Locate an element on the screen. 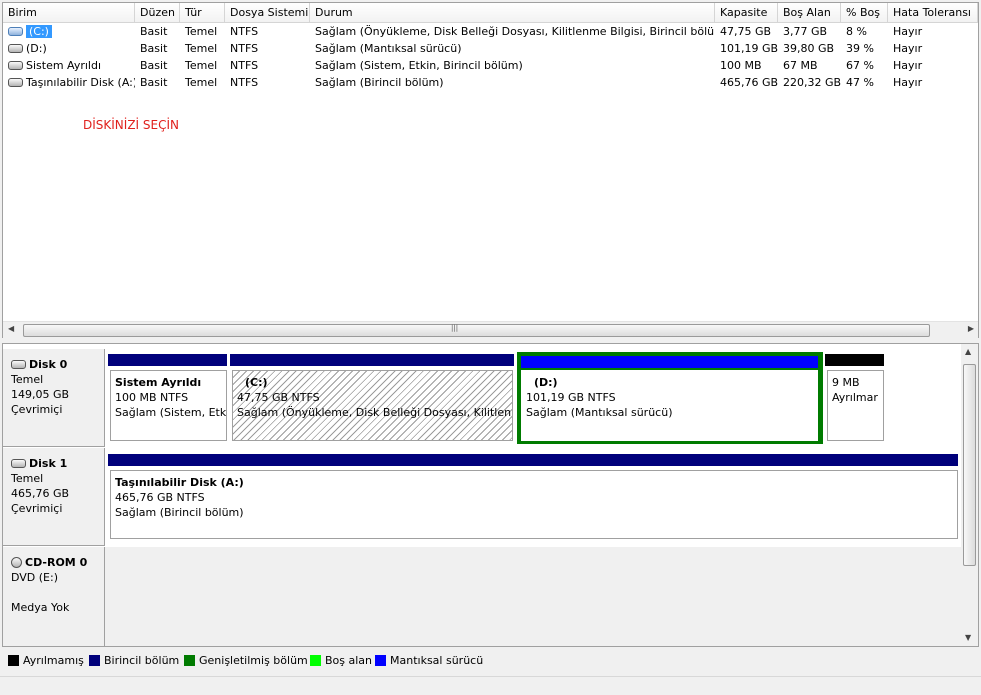 This screenshot has width=981, height=695. volume-free: 220,32 GB is located at coordinates (812, 82).